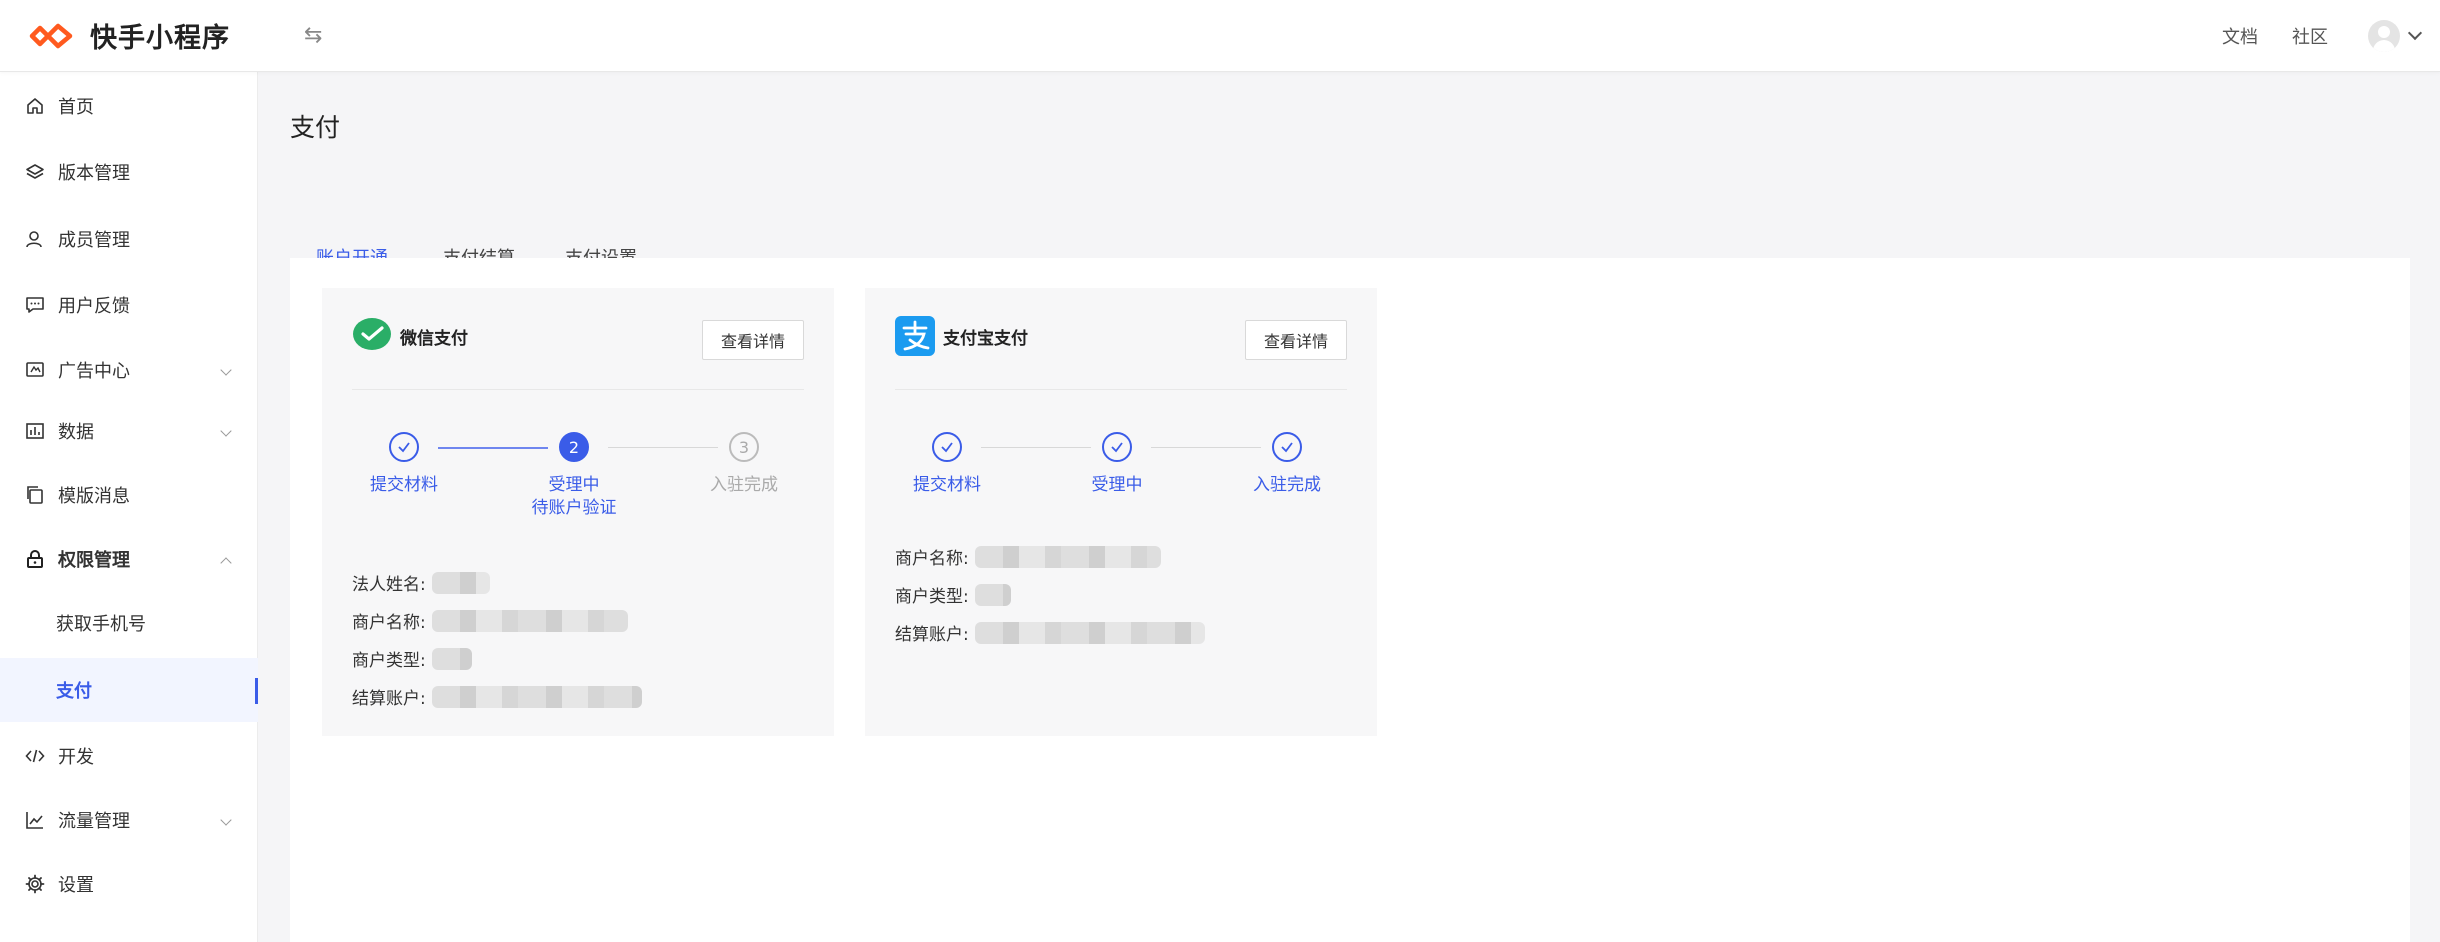 The height and width of the screenshot is (942, 2440). What do you see at coordinates (35, 239) in the screenshot?
I see `user-icon` at bounding box center [35, 239].